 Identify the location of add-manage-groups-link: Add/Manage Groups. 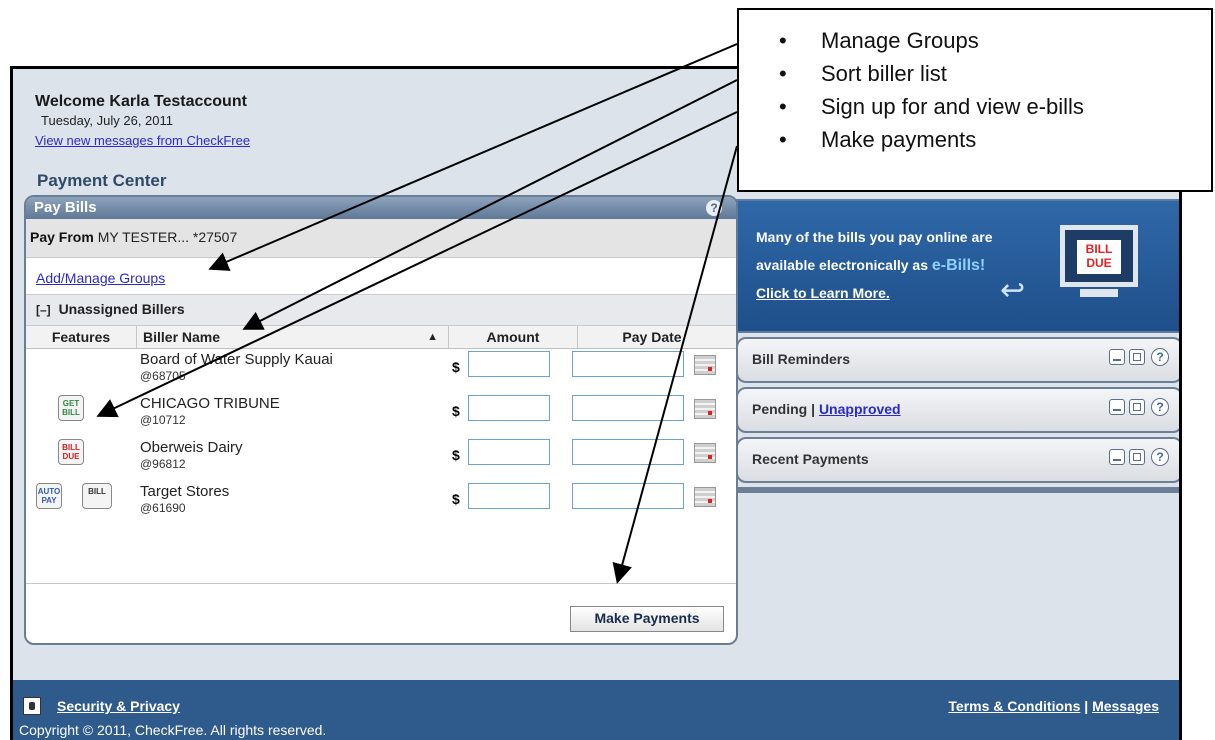
(100, 278).